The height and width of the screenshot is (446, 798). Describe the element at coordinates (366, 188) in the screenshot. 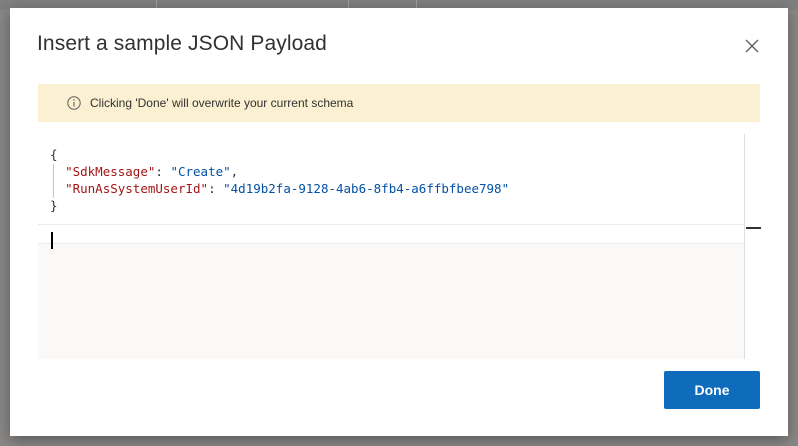

I see `json-value-runassystemuserid: "4d19b2fa-9128-4ab6-8fb4-a6ffbfbee798"` at that location.